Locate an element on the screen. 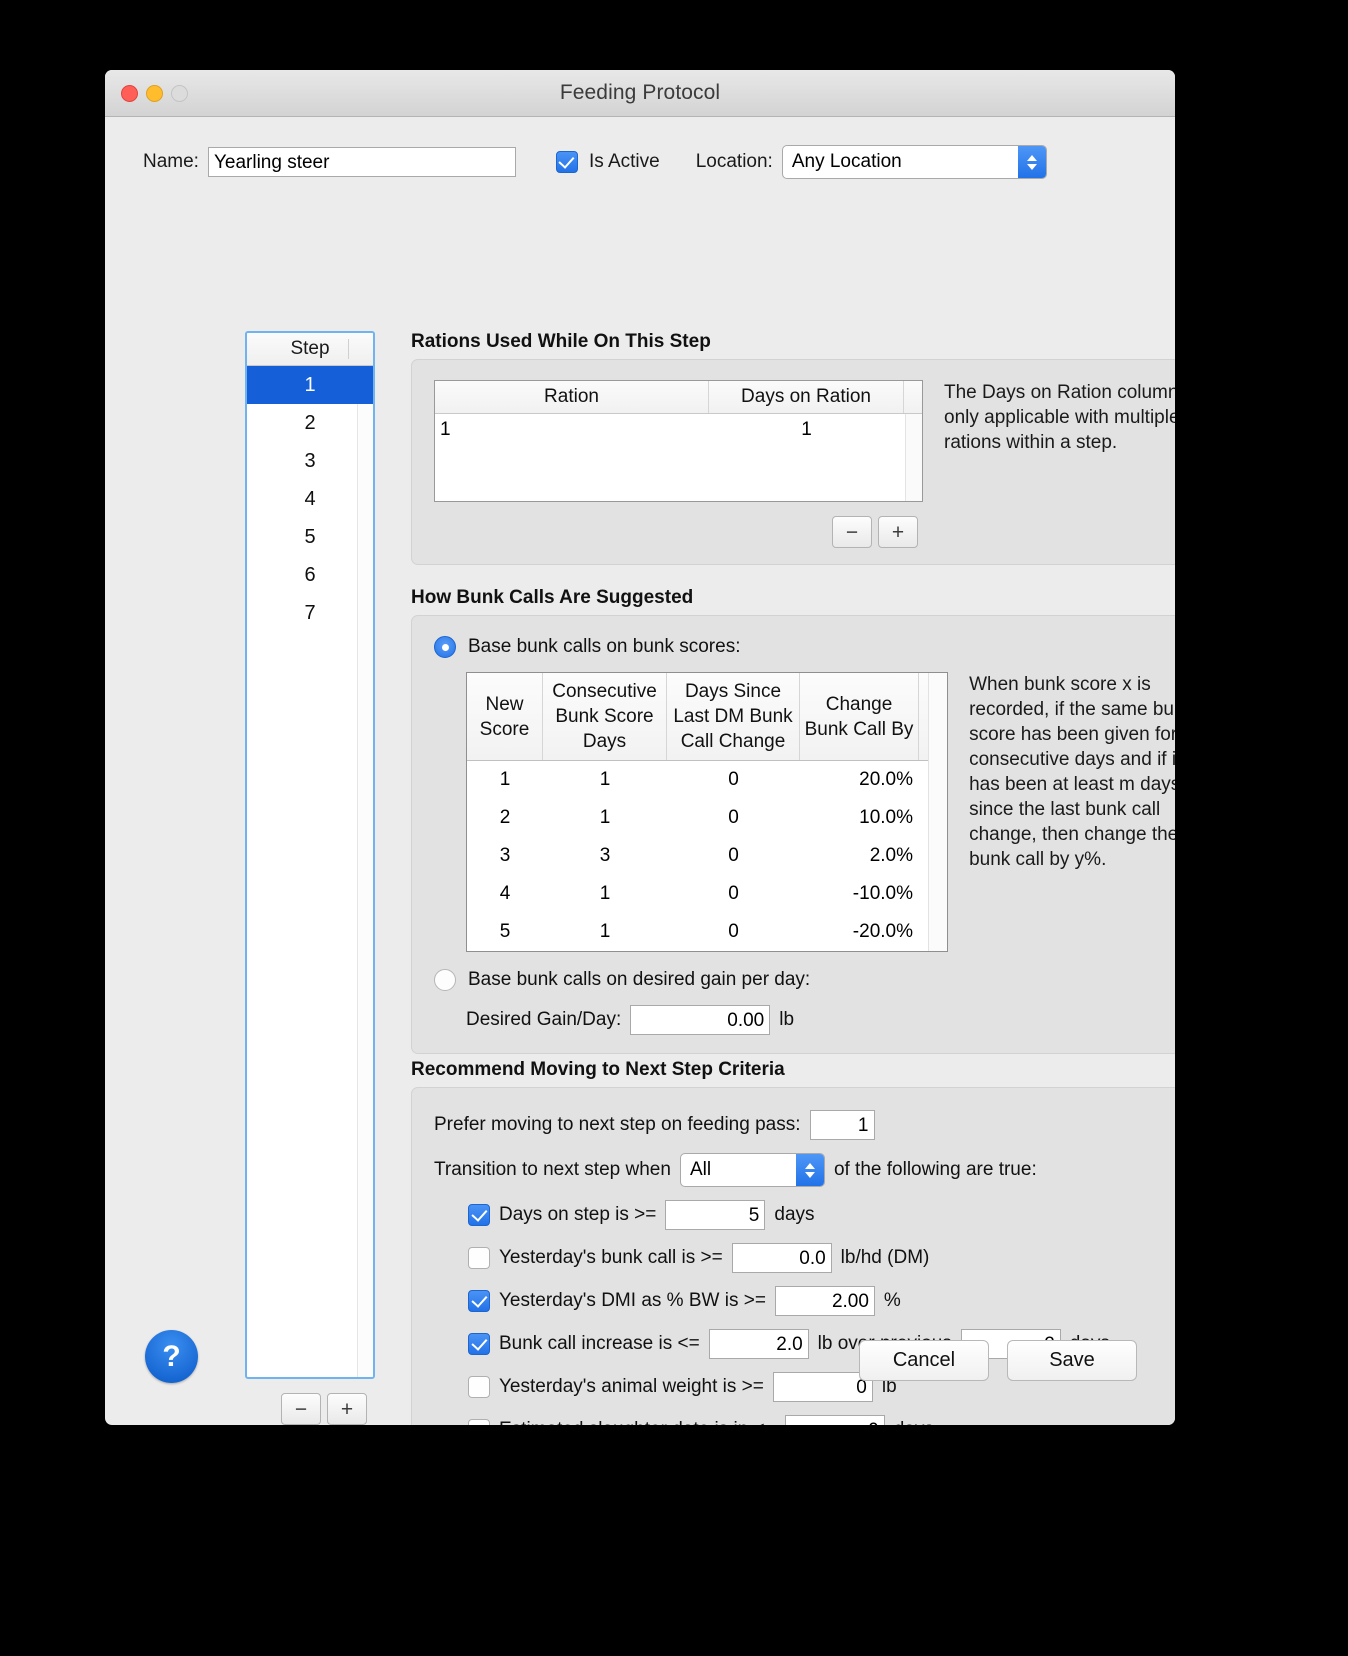 This screenshot has width=1348, height=1656. rations-col-extra is located at coordinates (913, 397).